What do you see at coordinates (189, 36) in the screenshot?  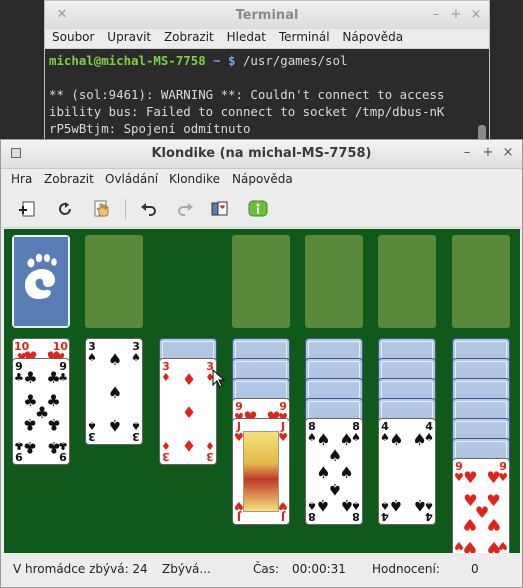 I see `terminal-menu-zobrazit: Zobrazit` at bounding box center [189, 36].